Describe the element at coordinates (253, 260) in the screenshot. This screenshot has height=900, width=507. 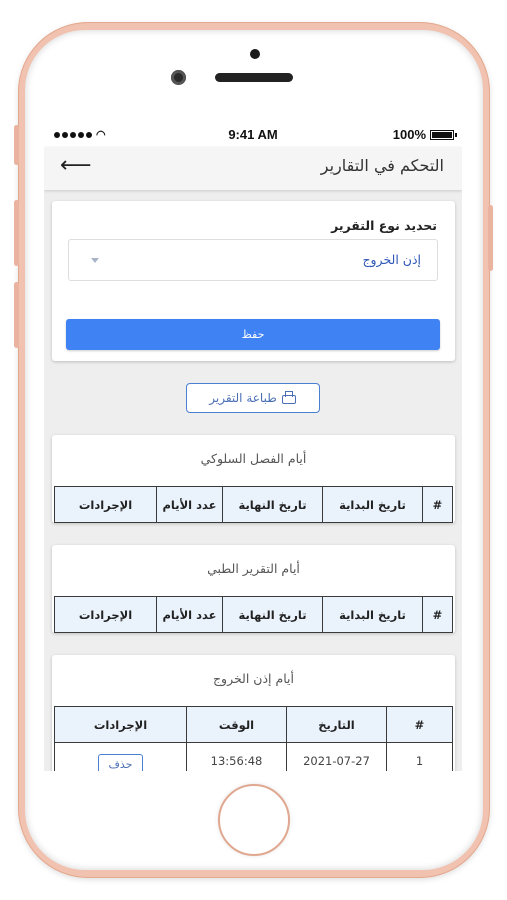
I see `report-type-select: إذن الخروج` at that location.